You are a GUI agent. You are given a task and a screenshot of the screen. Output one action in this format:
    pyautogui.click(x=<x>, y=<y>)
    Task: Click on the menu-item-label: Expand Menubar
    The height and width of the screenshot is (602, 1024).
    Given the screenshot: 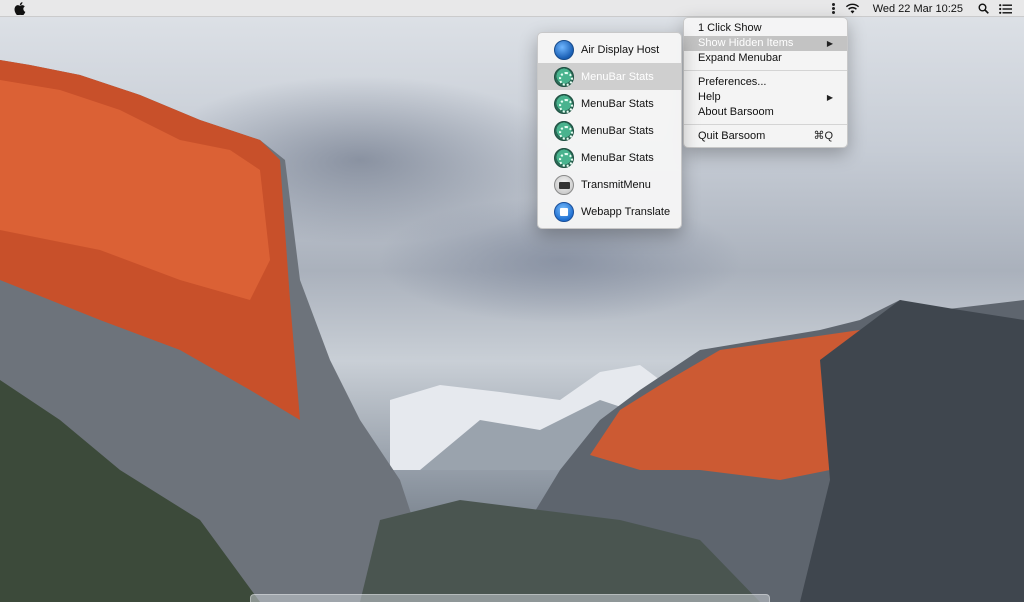 What is the action you would take?
    pyautogui.click(x=740, y=58)
    